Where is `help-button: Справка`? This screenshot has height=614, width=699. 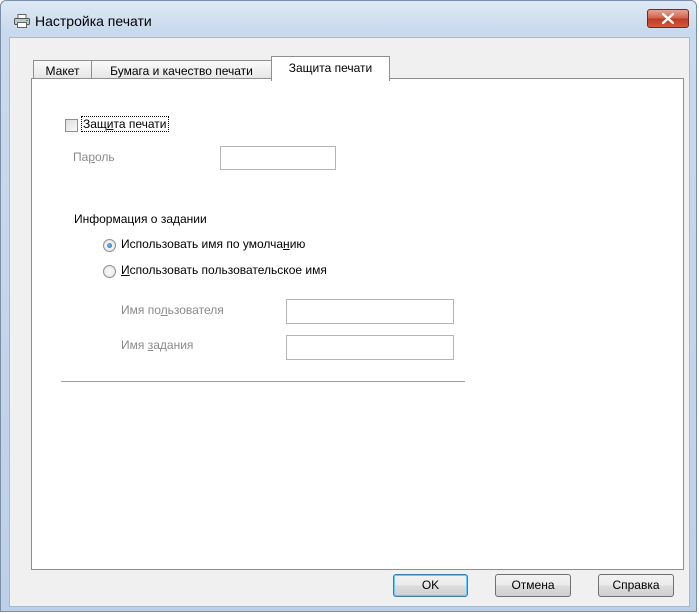 help-button: Справка is located at coordinates (636, 585).